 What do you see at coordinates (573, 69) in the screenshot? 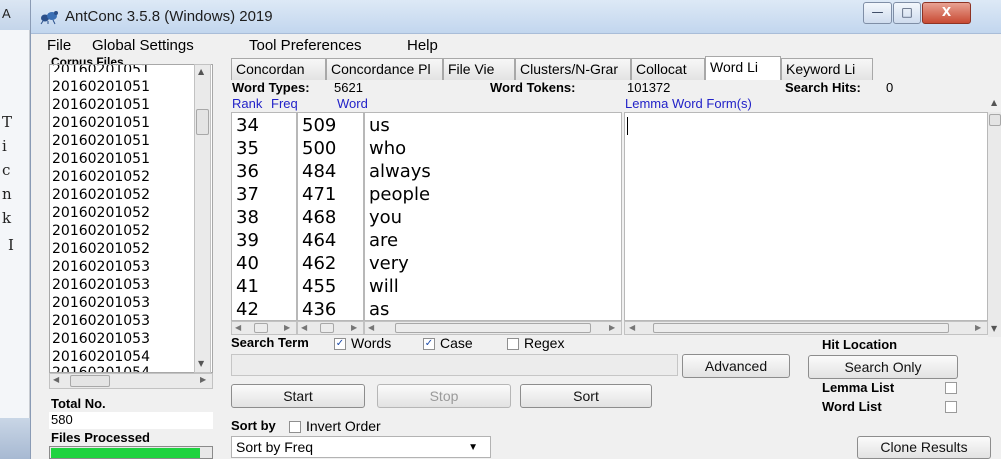
I see `tab-clusters: Clusters/N-Grar` at bounding box center [573, 69].